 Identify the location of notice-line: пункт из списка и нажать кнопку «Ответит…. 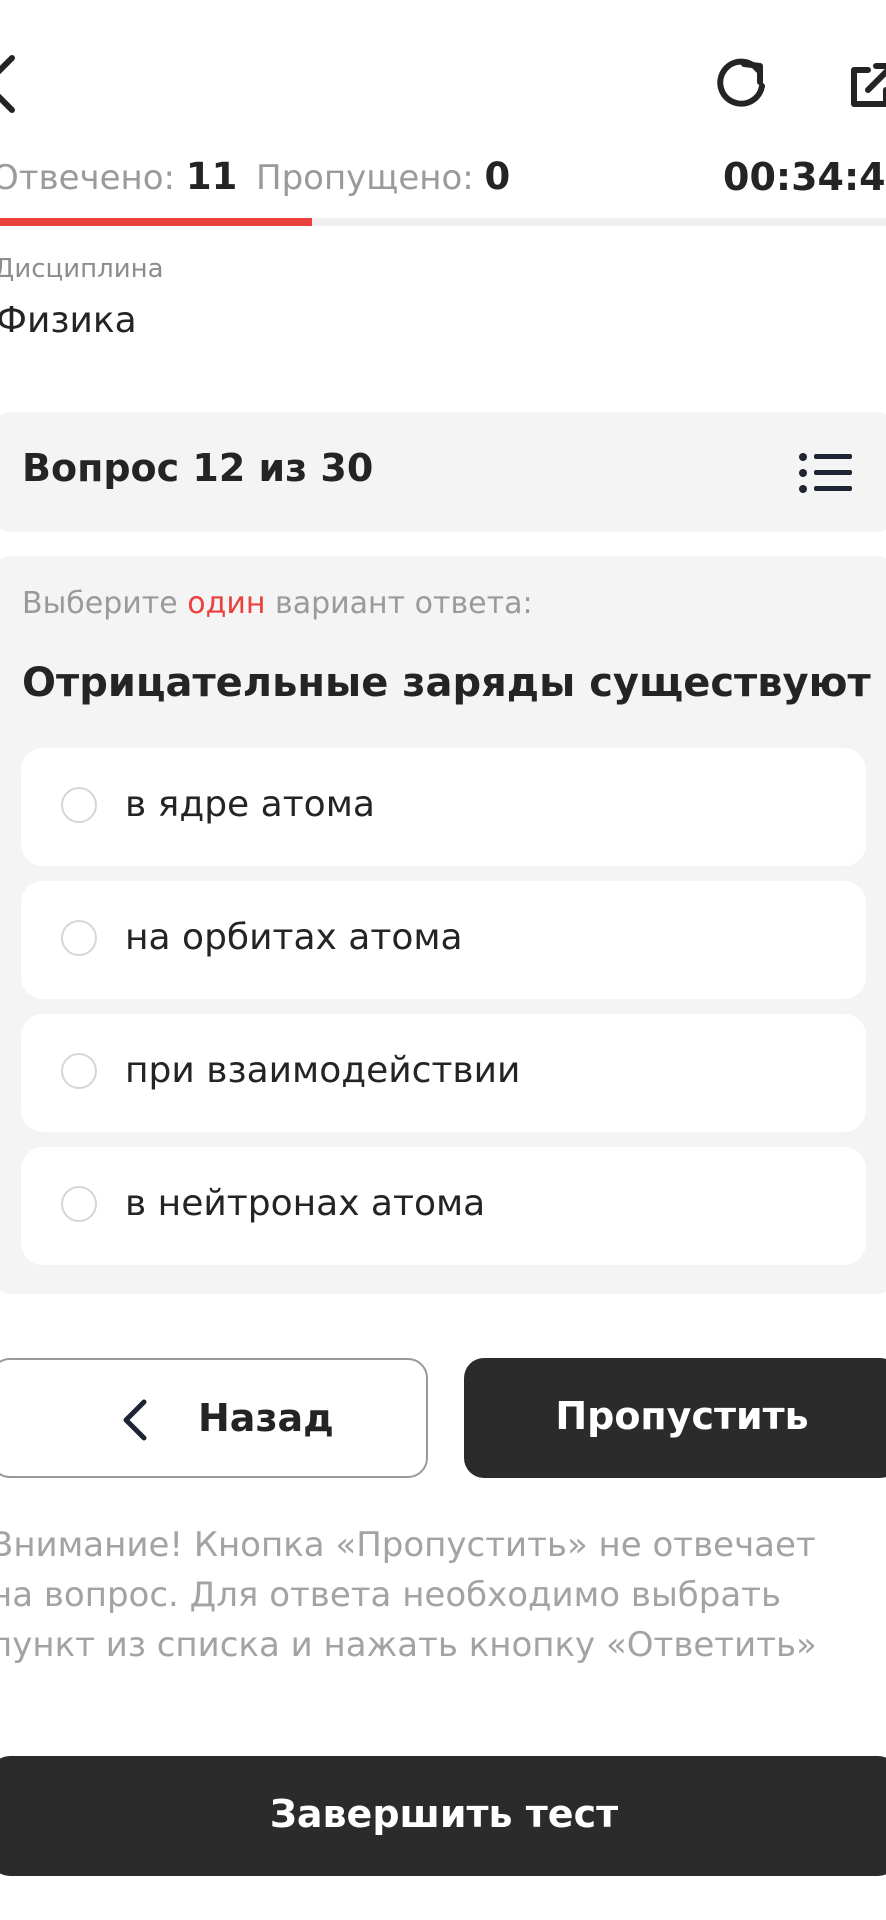
(408, 1645).